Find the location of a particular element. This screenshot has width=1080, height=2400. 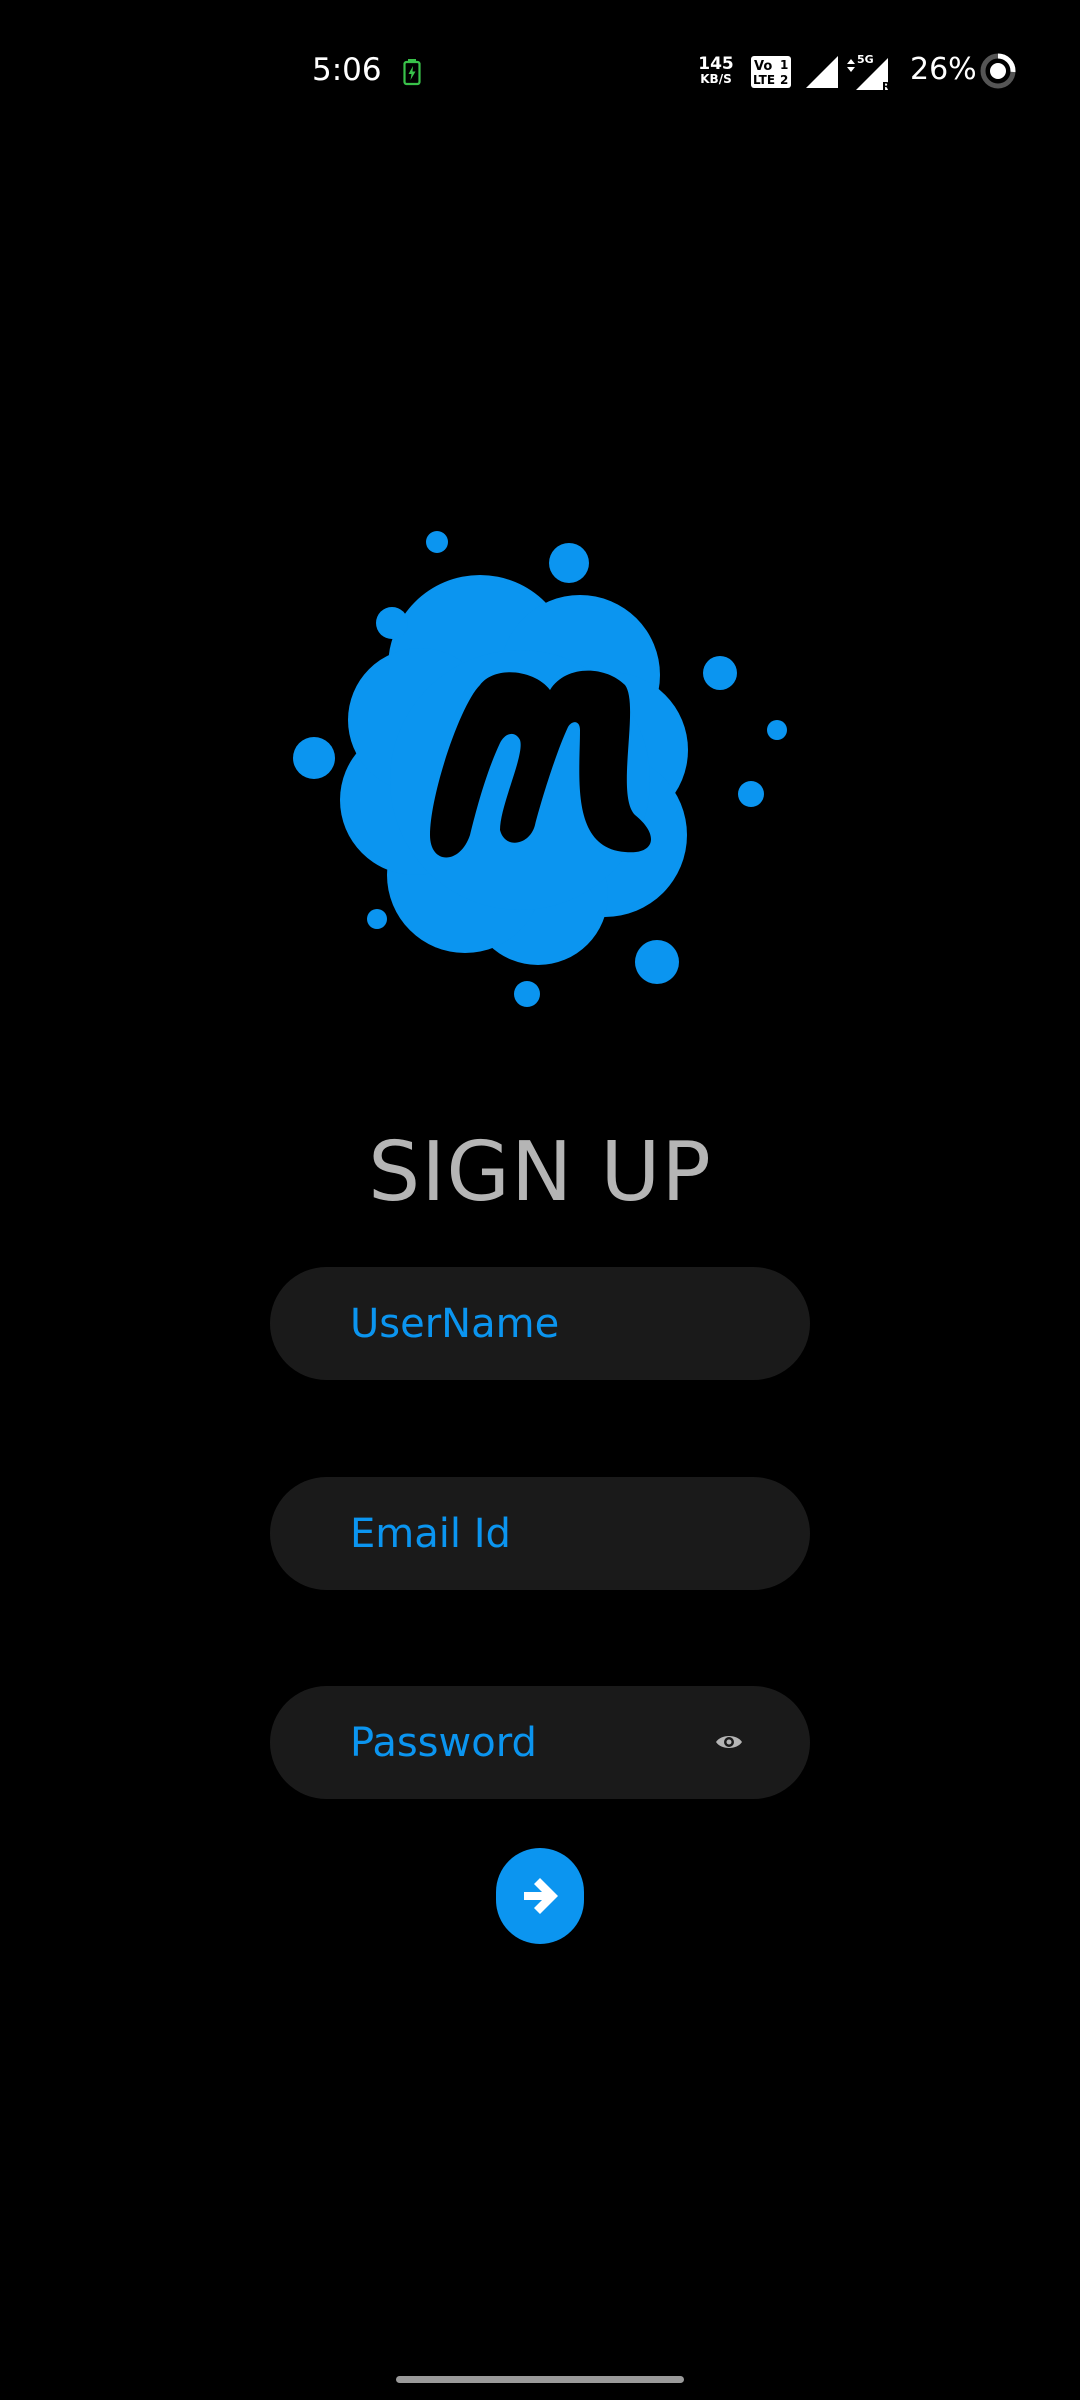

network-speed: 145 KB/S is located at coordinates (716, 70).